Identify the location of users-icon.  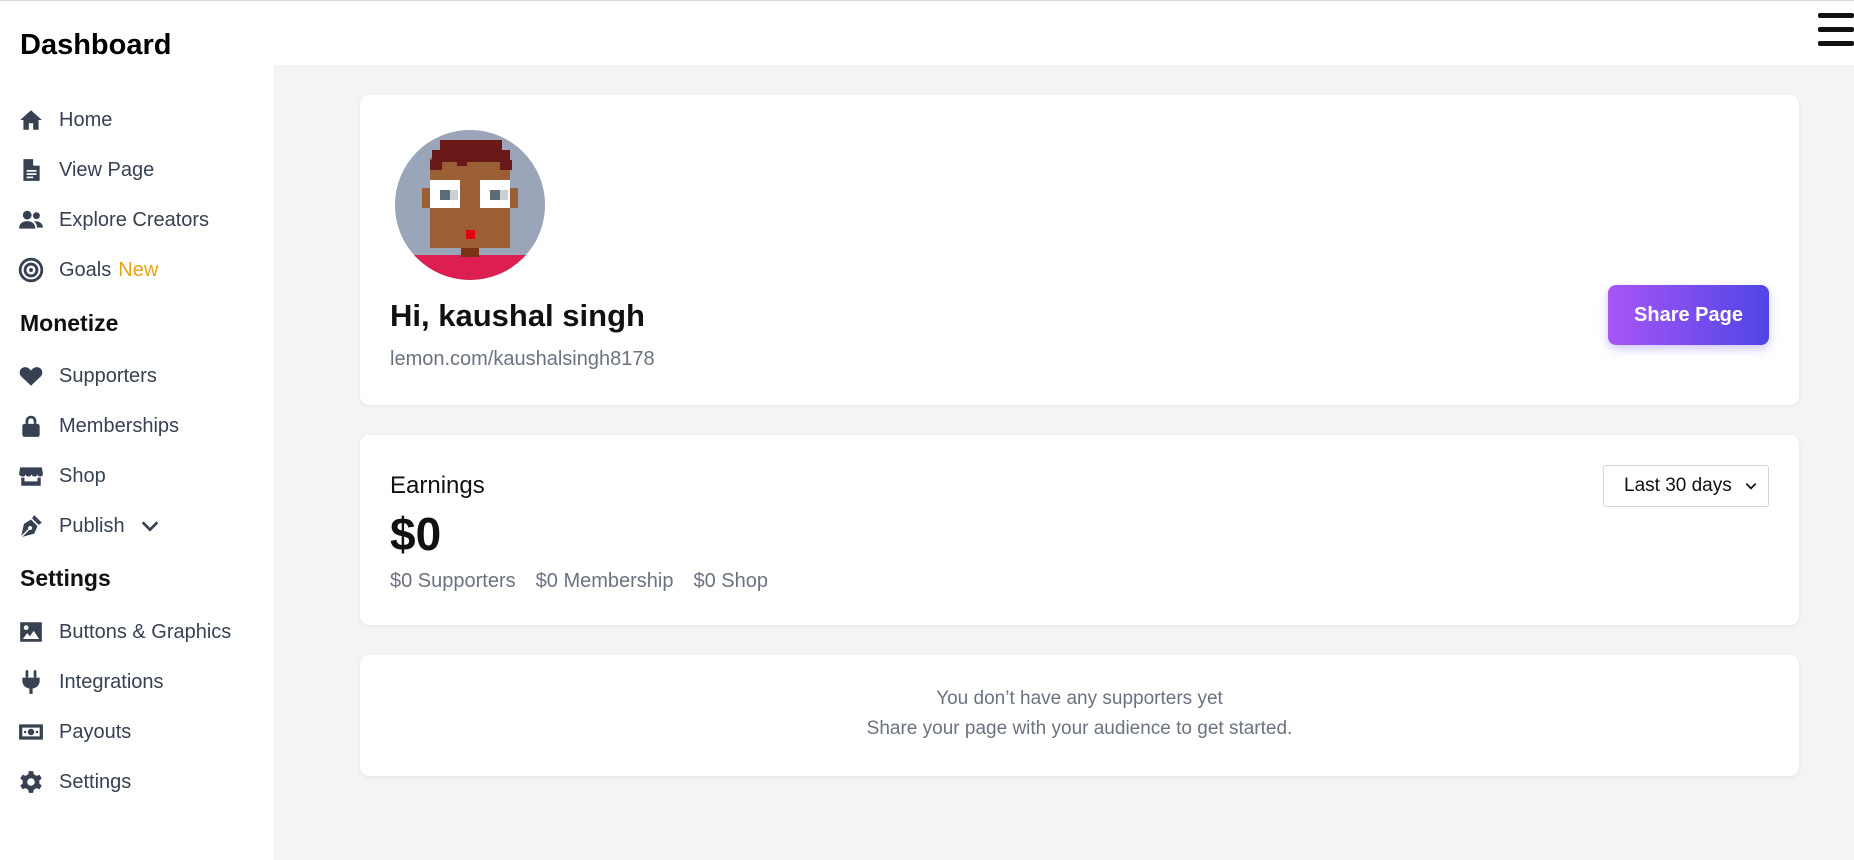
(31, 220).